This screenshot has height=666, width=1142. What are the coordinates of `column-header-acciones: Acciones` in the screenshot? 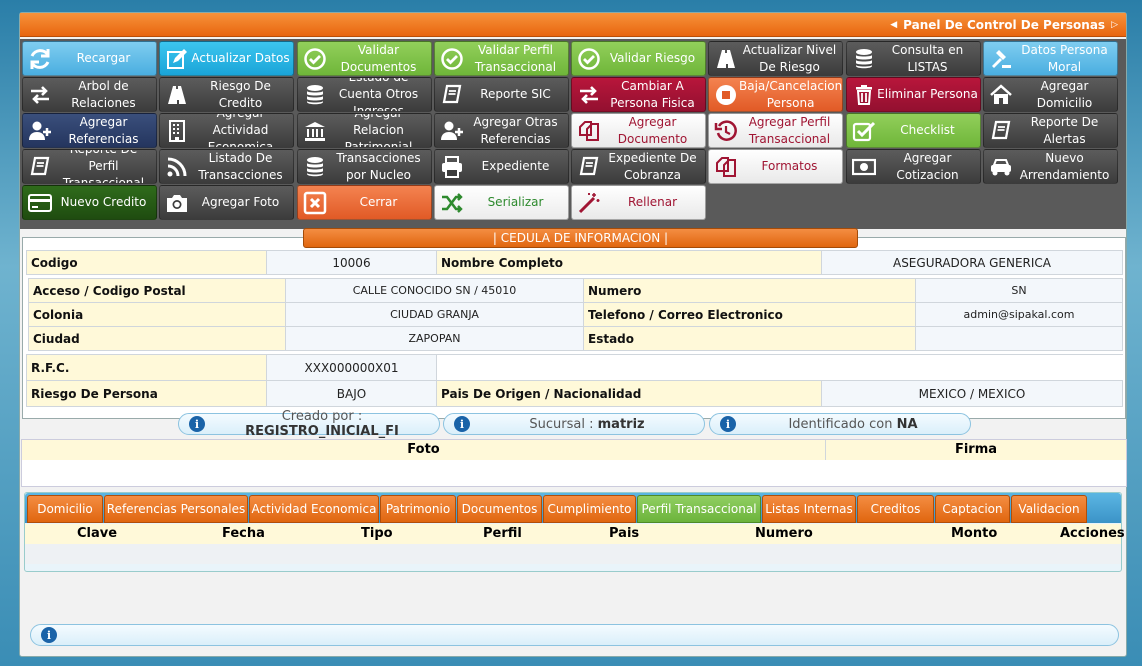 It's located at (1092, 533).